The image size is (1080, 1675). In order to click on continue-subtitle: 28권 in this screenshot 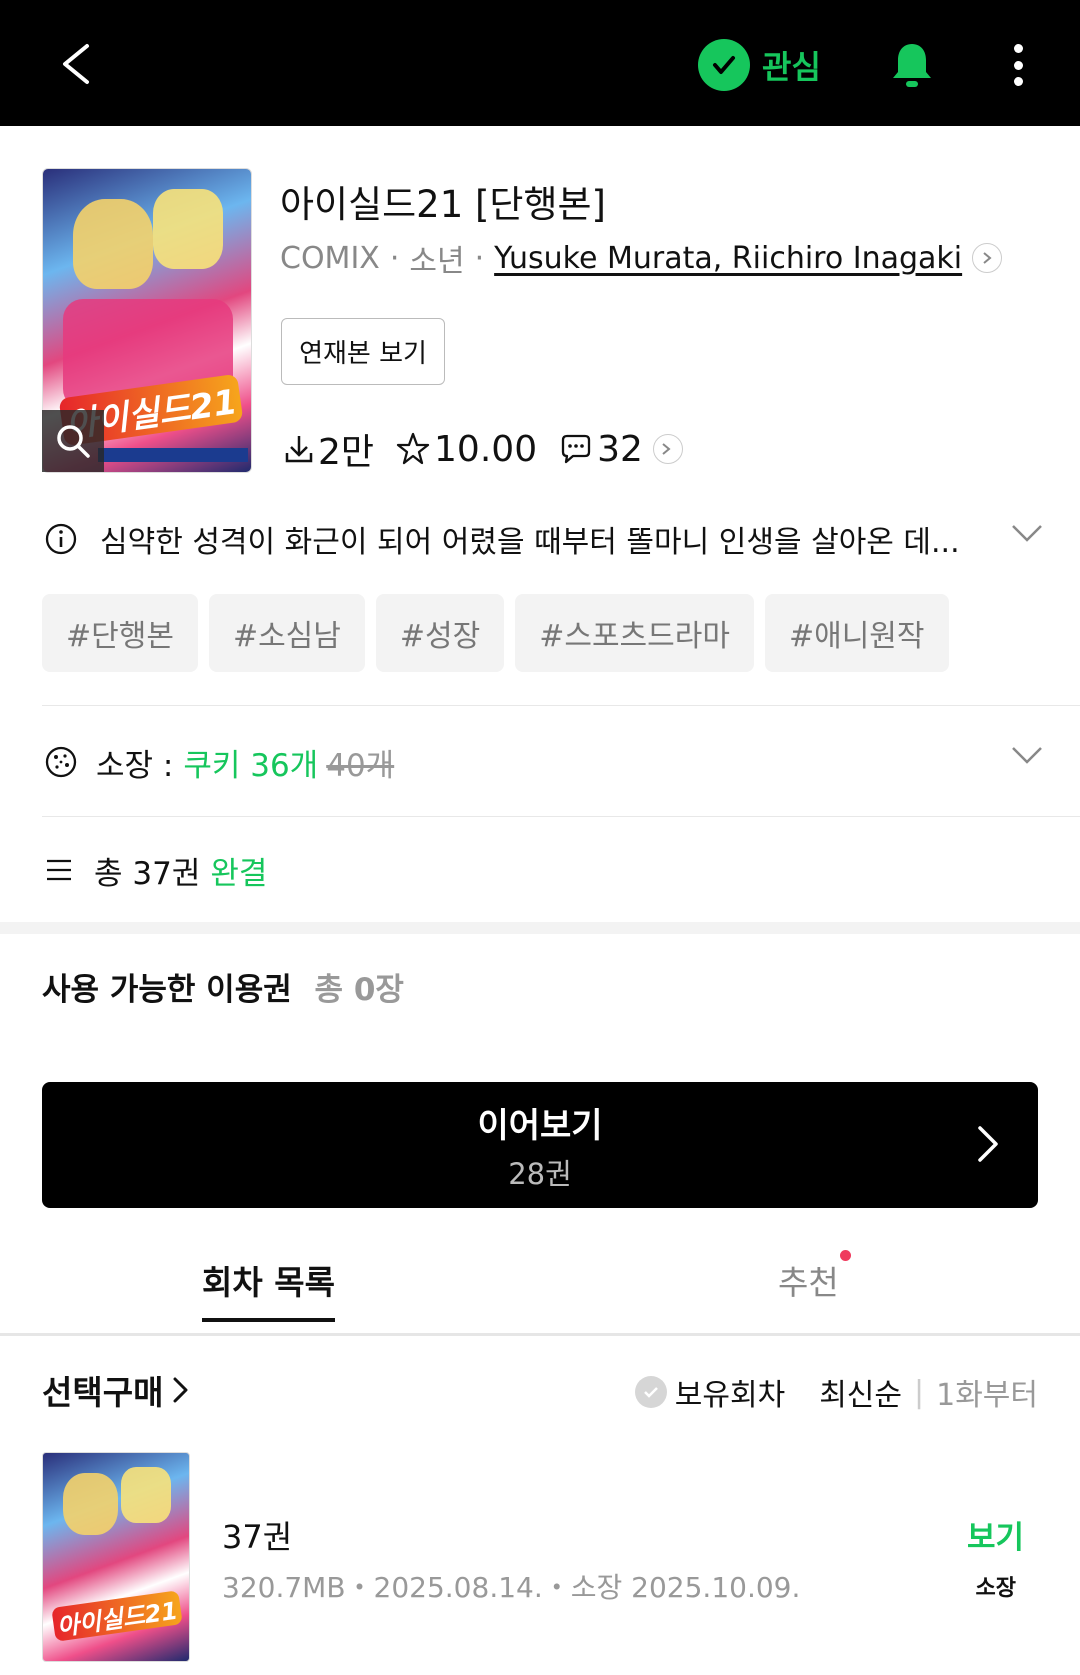, I will do `click(540, 1173)`.